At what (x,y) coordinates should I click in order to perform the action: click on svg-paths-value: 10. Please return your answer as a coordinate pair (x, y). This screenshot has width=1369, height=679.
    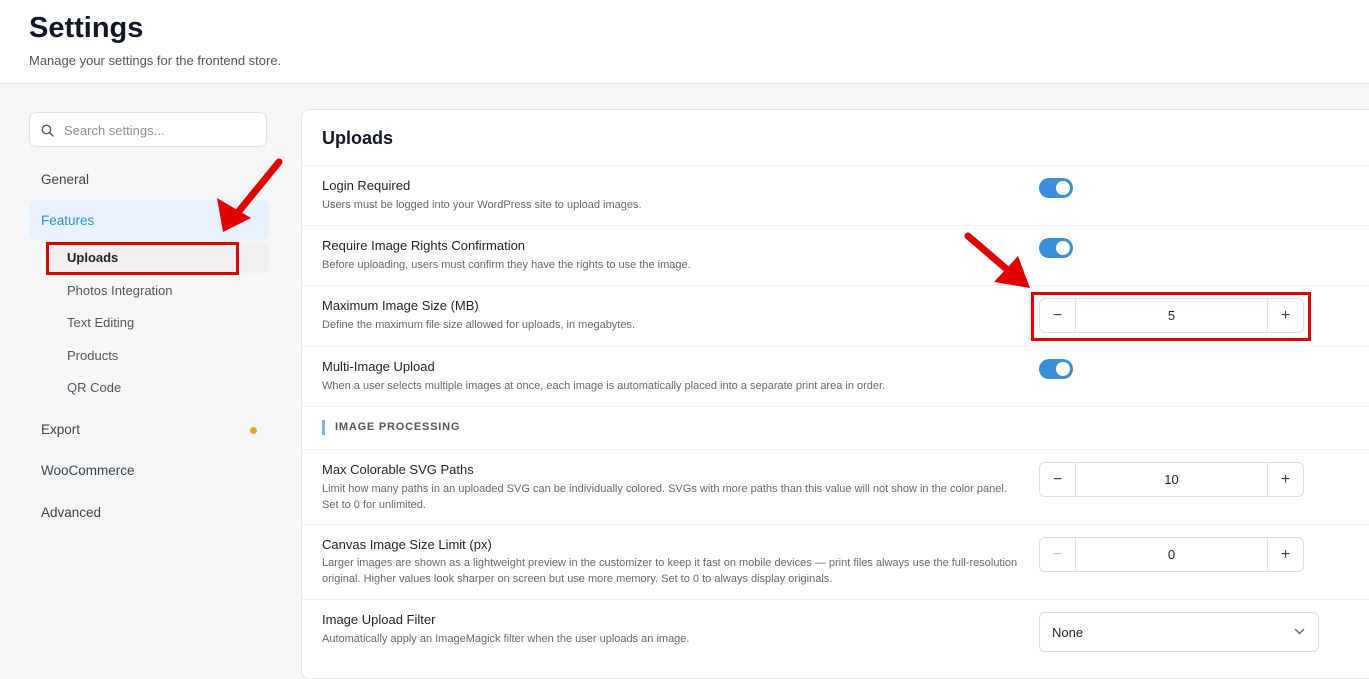
    Looking at the image, I should click on (1171, 479).